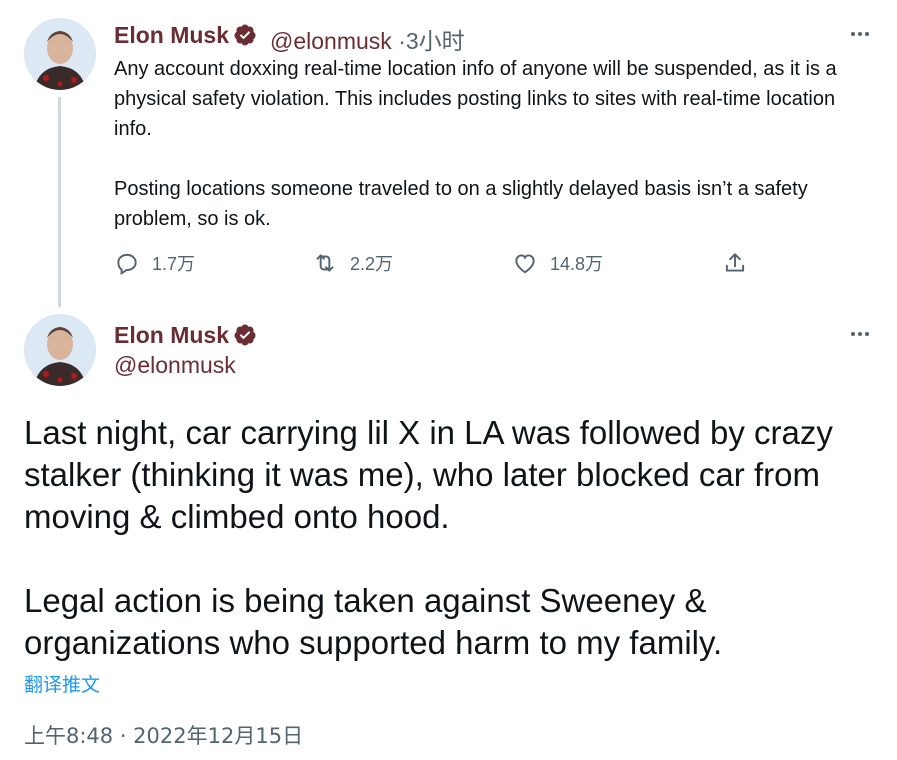 The height and width of the screenshot is (760, 897). What do you see at coordinates (59, 202) in the screenshot?
I see `thread-connector-line` at bounding box center [59, 202].